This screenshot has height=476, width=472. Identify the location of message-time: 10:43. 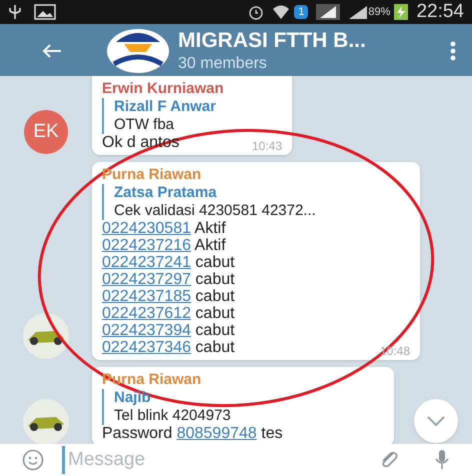
(266, 146).